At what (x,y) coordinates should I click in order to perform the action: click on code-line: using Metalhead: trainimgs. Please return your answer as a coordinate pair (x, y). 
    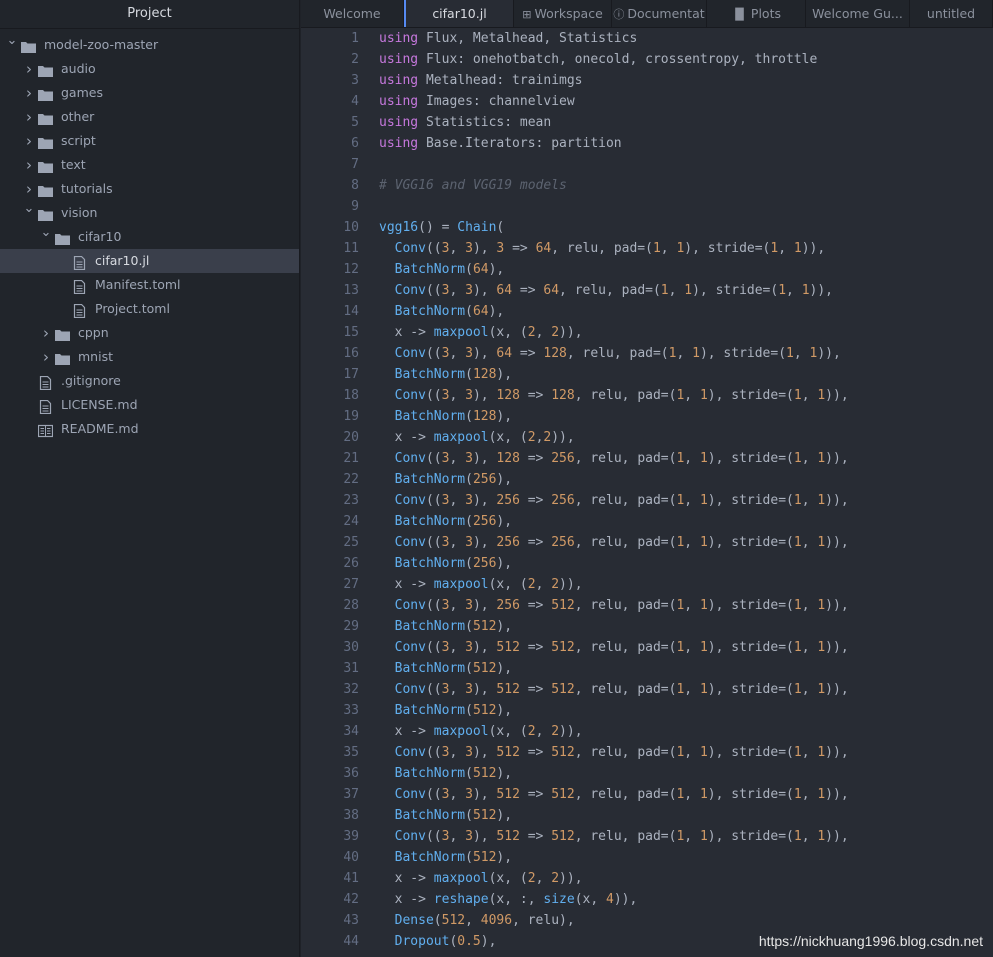
    Looking at the image, I should click on (686, 80).